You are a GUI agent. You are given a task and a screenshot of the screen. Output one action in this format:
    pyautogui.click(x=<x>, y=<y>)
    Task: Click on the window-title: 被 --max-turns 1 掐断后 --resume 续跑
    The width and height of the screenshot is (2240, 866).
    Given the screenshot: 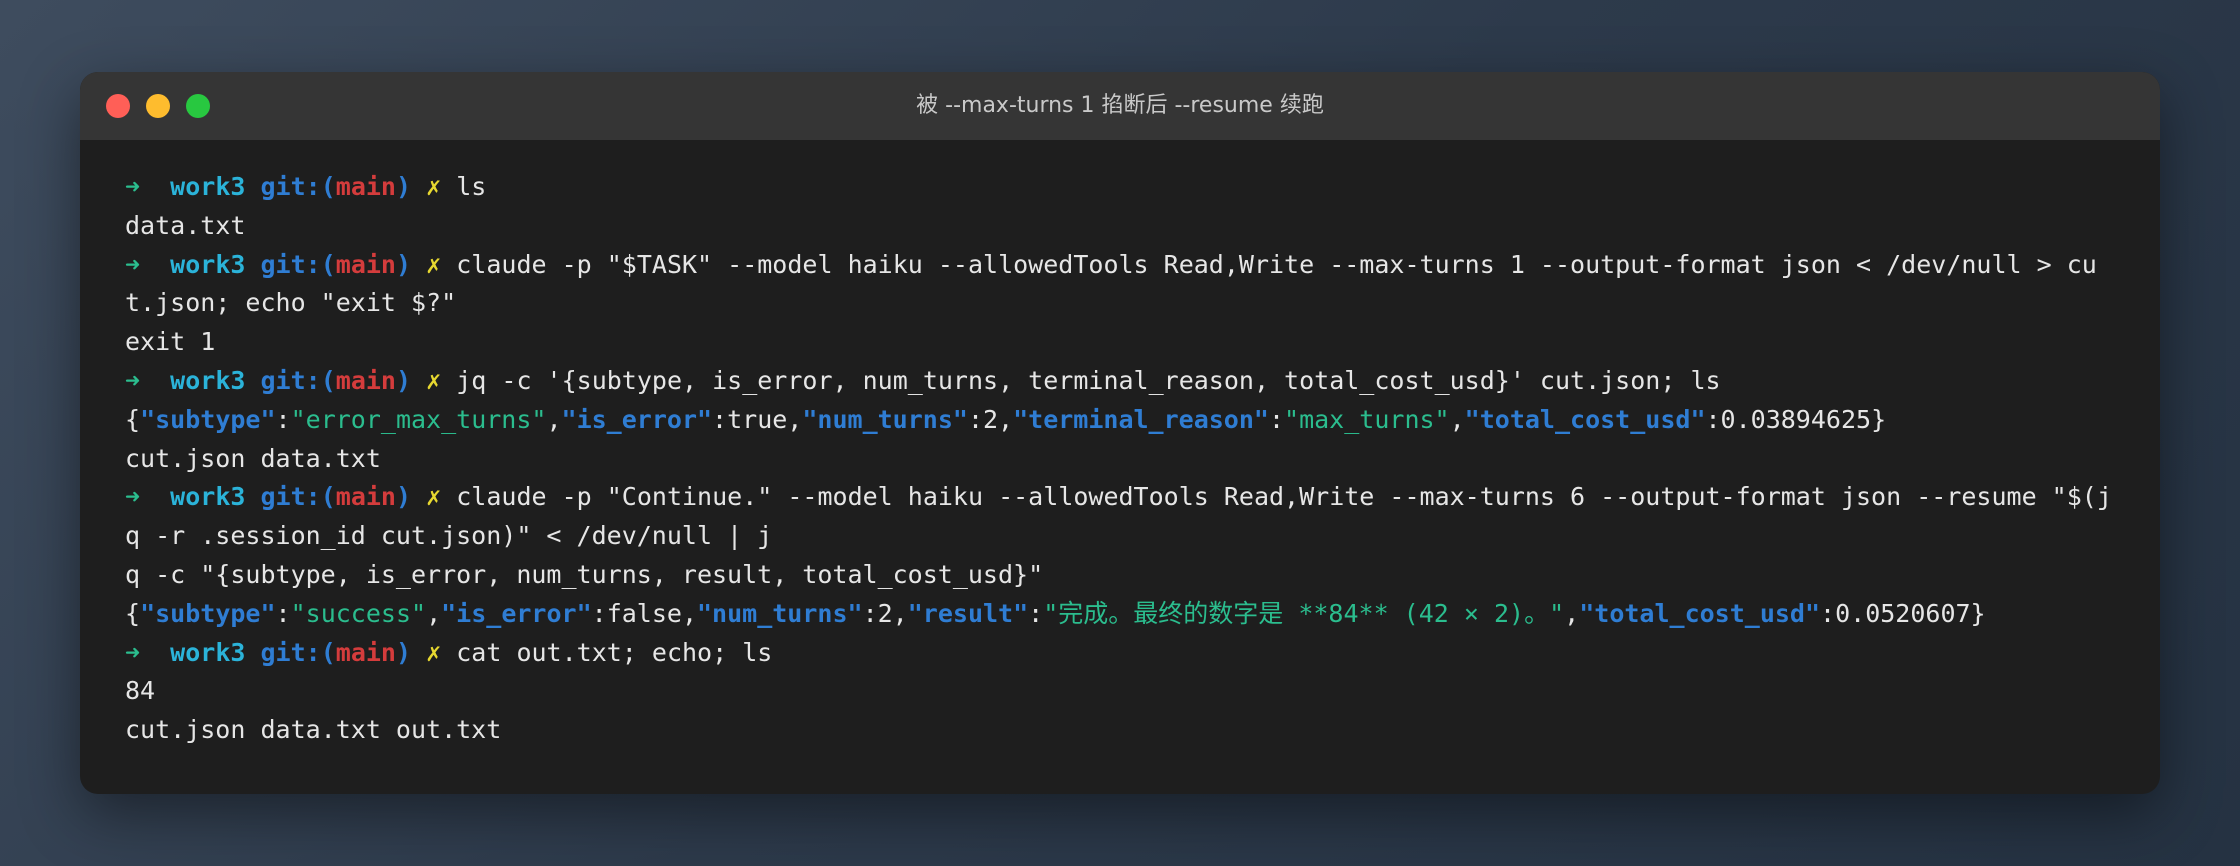 What is the action you would take?
    pyautogui.click(x=1120, y=105)
    